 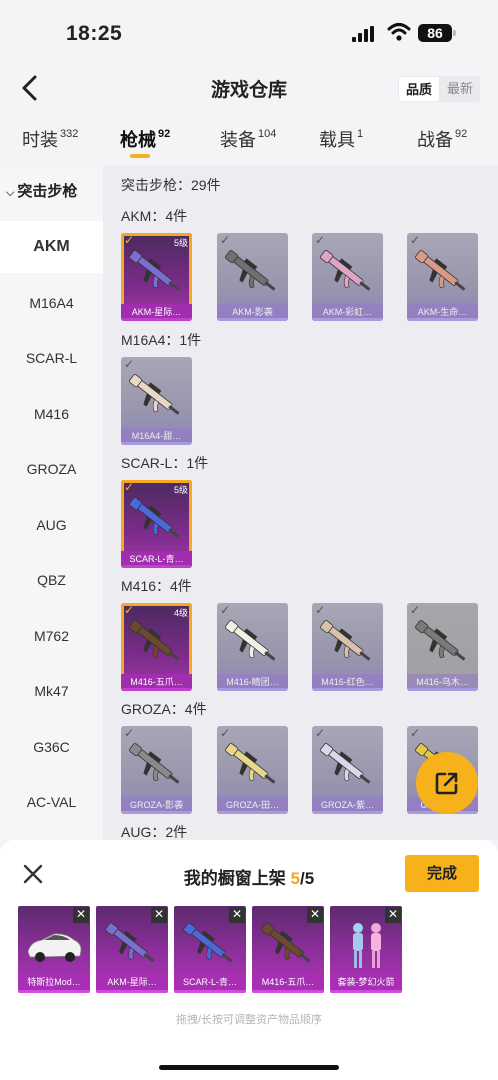 I want to click on chevron-down-icon: ⌵, so click(x=10, y=193).